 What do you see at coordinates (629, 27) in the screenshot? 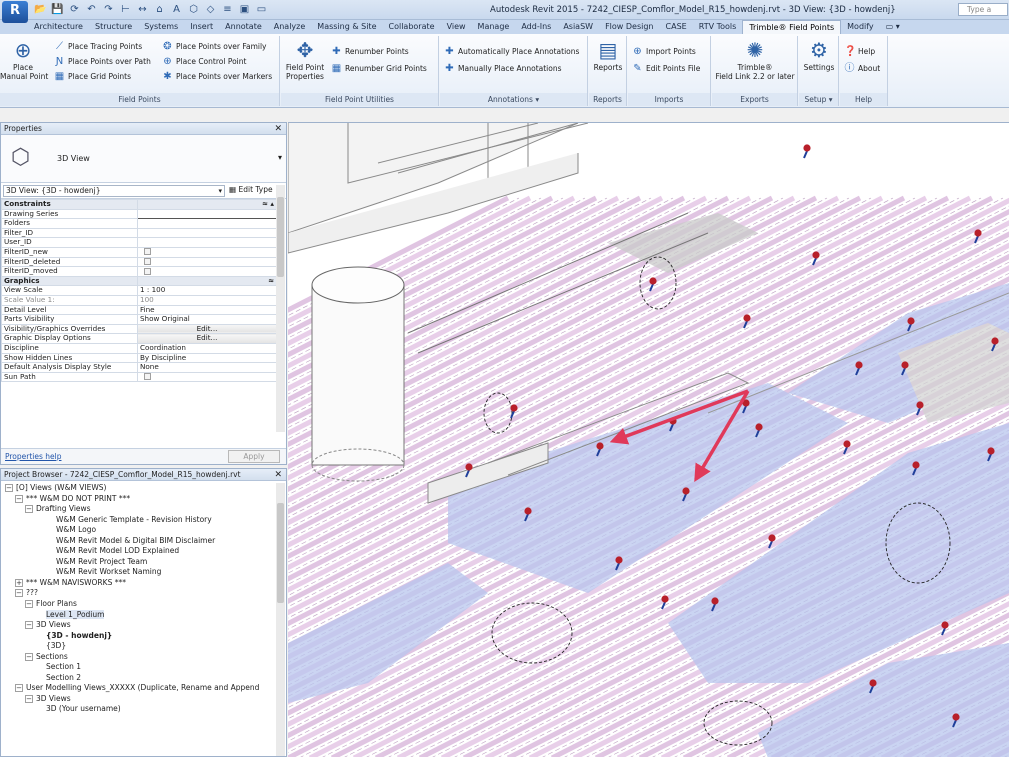
I see `tab-flow-design: Flow Design` at bounding box center [629, 27].